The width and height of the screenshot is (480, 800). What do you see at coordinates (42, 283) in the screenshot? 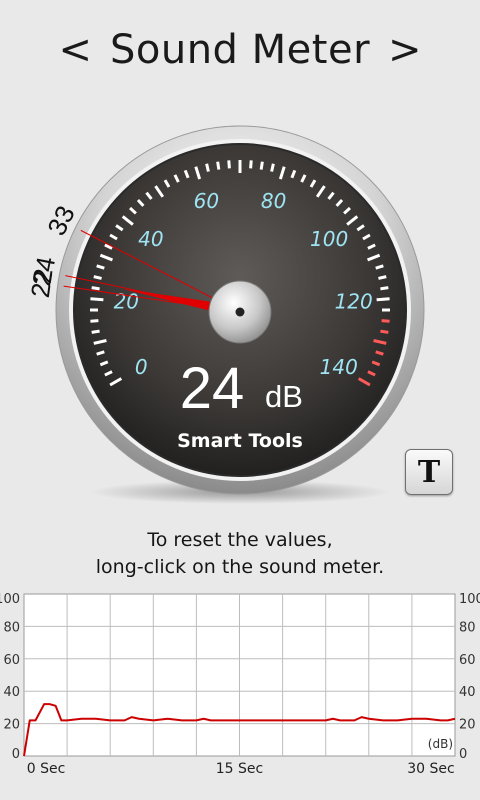
I see `peak-marker-label: 22` at bounding box center [42, 283].